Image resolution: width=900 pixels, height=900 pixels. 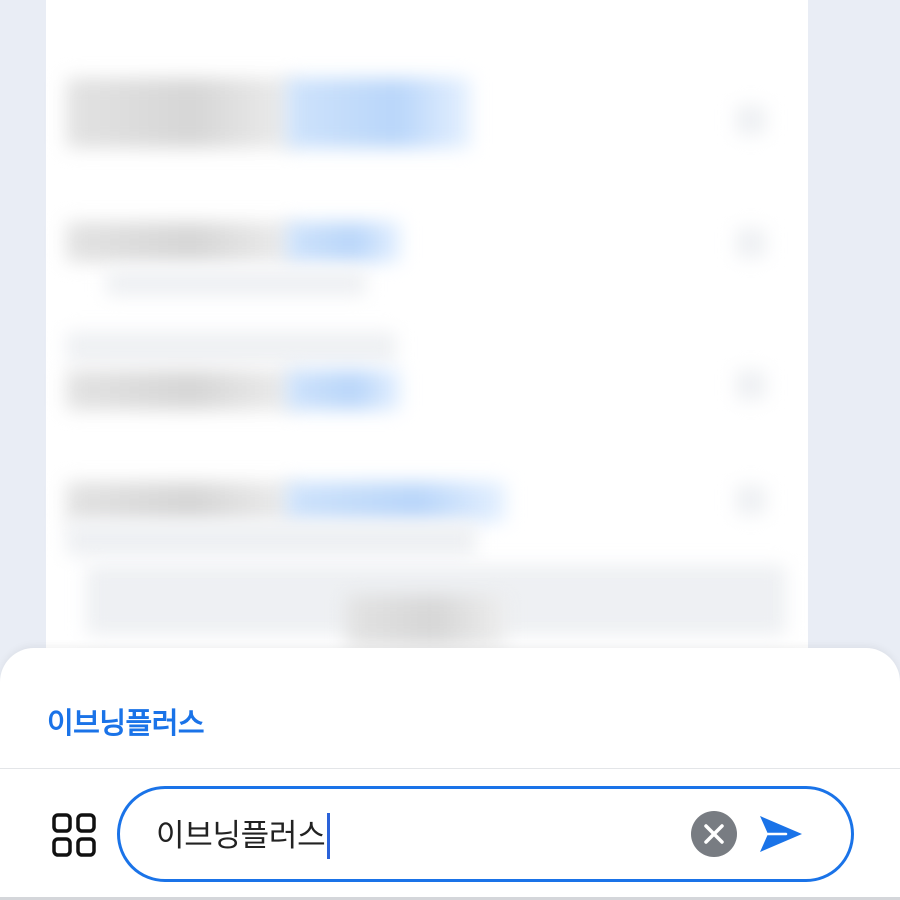 What do you see at coordinates (329, 836) in the screenshot?
I see `text-caret` at bounding box center [329, 836].